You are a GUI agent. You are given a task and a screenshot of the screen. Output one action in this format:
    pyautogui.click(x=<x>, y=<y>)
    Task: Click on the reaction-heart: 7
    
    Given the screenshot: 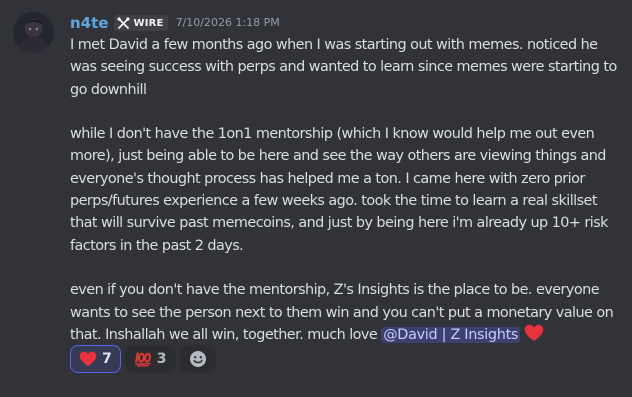 What is the action you would take?
    pyautogui.click(x=95, y=359)
    